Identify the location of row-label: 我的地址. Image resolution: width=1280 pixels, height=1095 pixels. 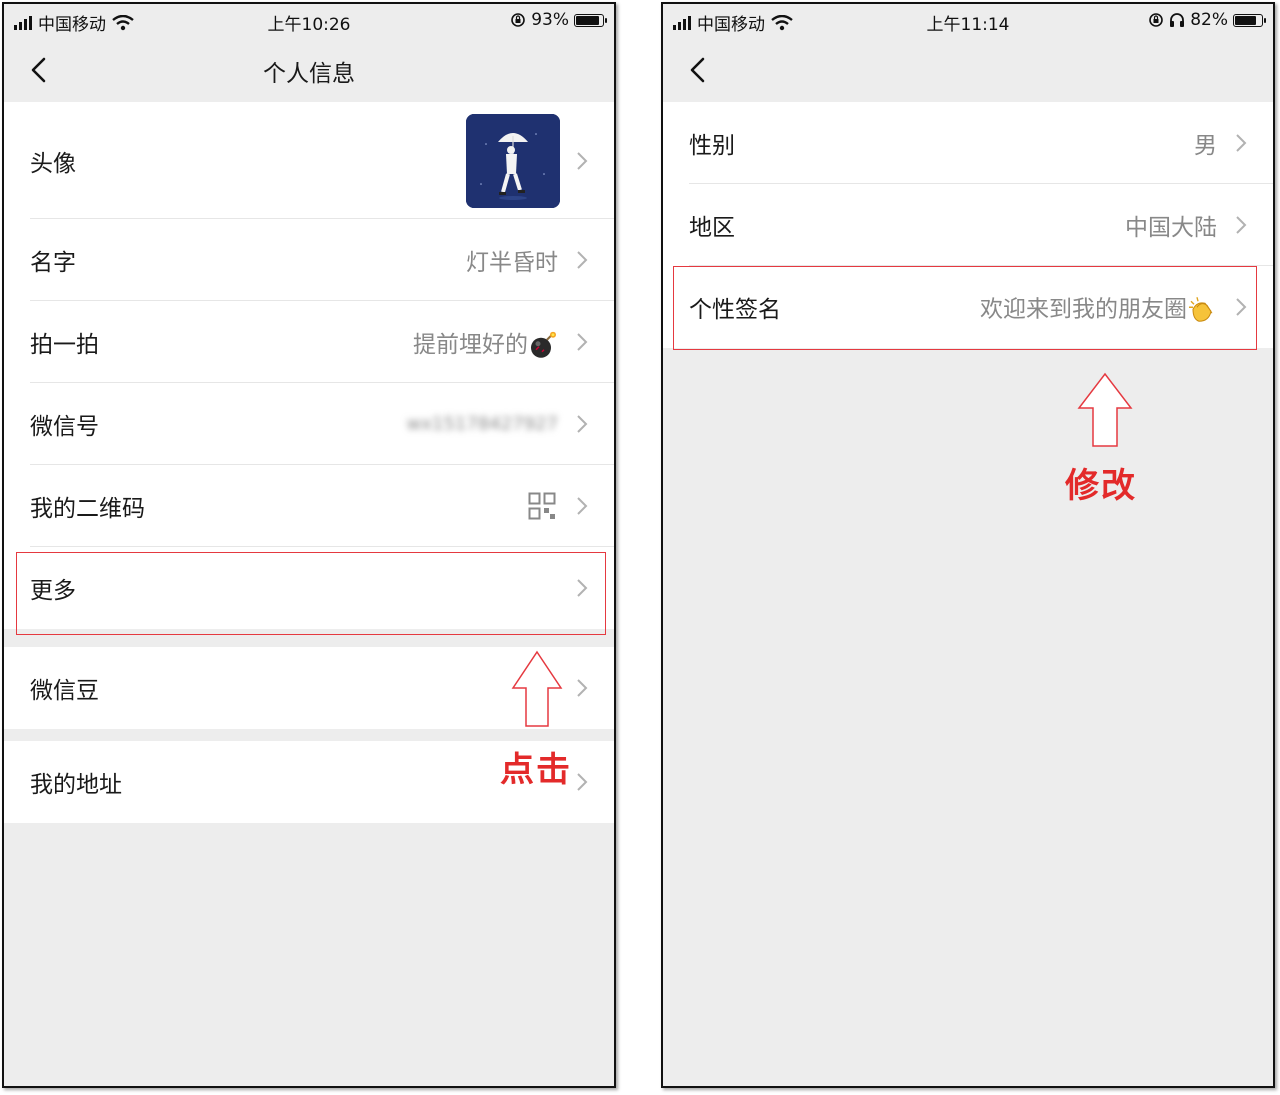
(76, 785).